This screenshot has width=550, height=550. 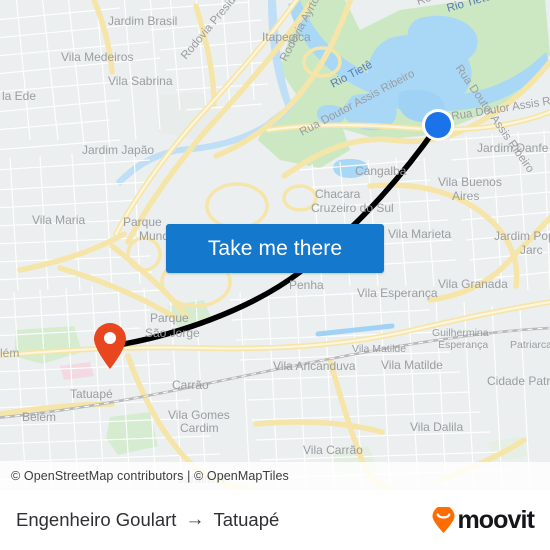 I want to click on map-label: lém, so click(x=9, y=353).